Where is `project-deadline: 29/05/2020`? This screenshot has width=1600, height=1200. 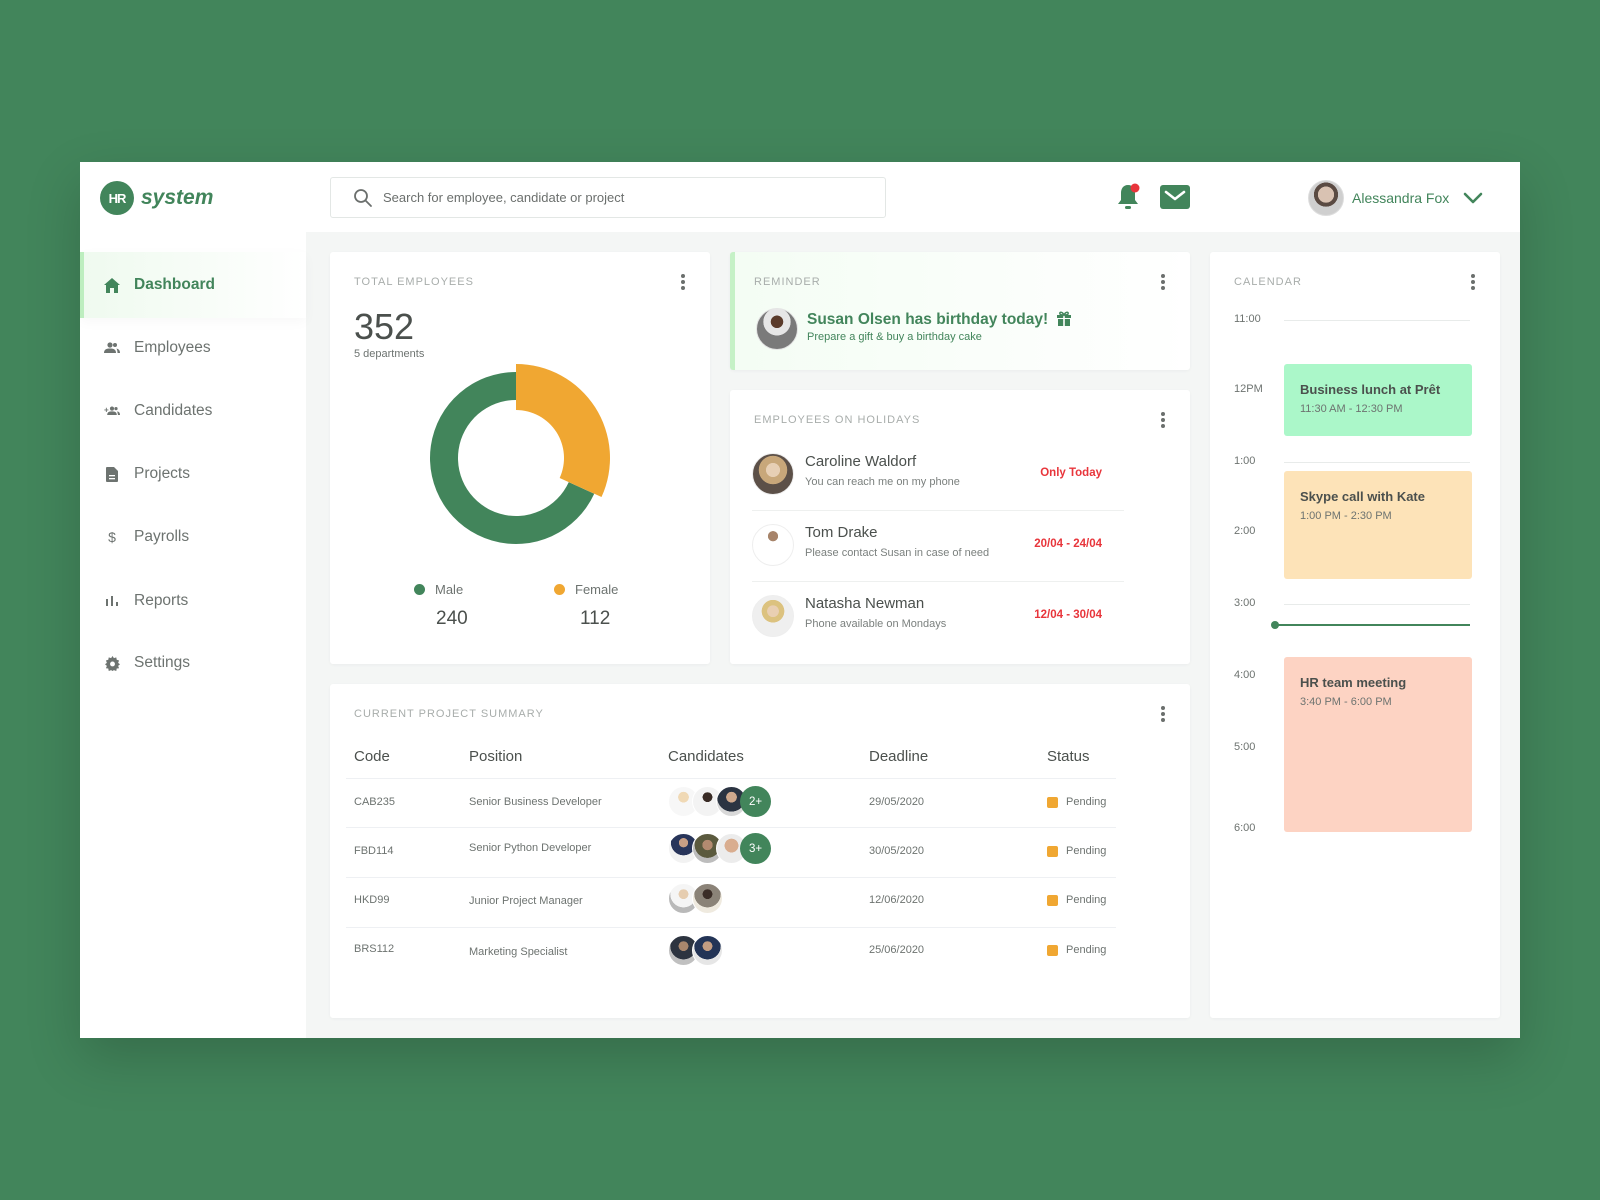 project-deadline: 29/05/2020 is located at coordinates (897, 802).